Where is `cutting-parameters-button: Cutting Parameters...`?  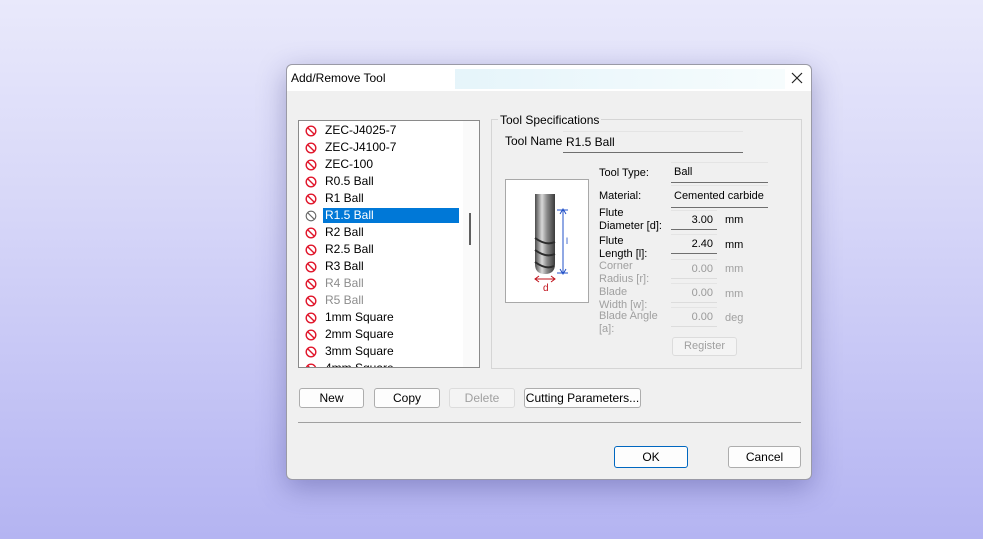
cutting-parameters-button: Cutting Parameters... is located at coordinates (582, 398).